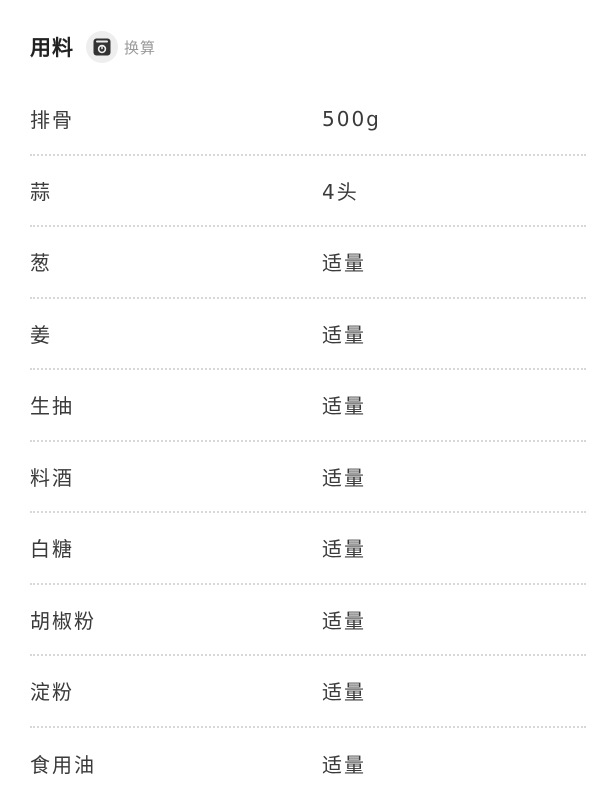  What do you see at coordinates (308, 334) in the screenshot?
I see `ingredient-row: 姜 适量` at bounding box center [308, 334].